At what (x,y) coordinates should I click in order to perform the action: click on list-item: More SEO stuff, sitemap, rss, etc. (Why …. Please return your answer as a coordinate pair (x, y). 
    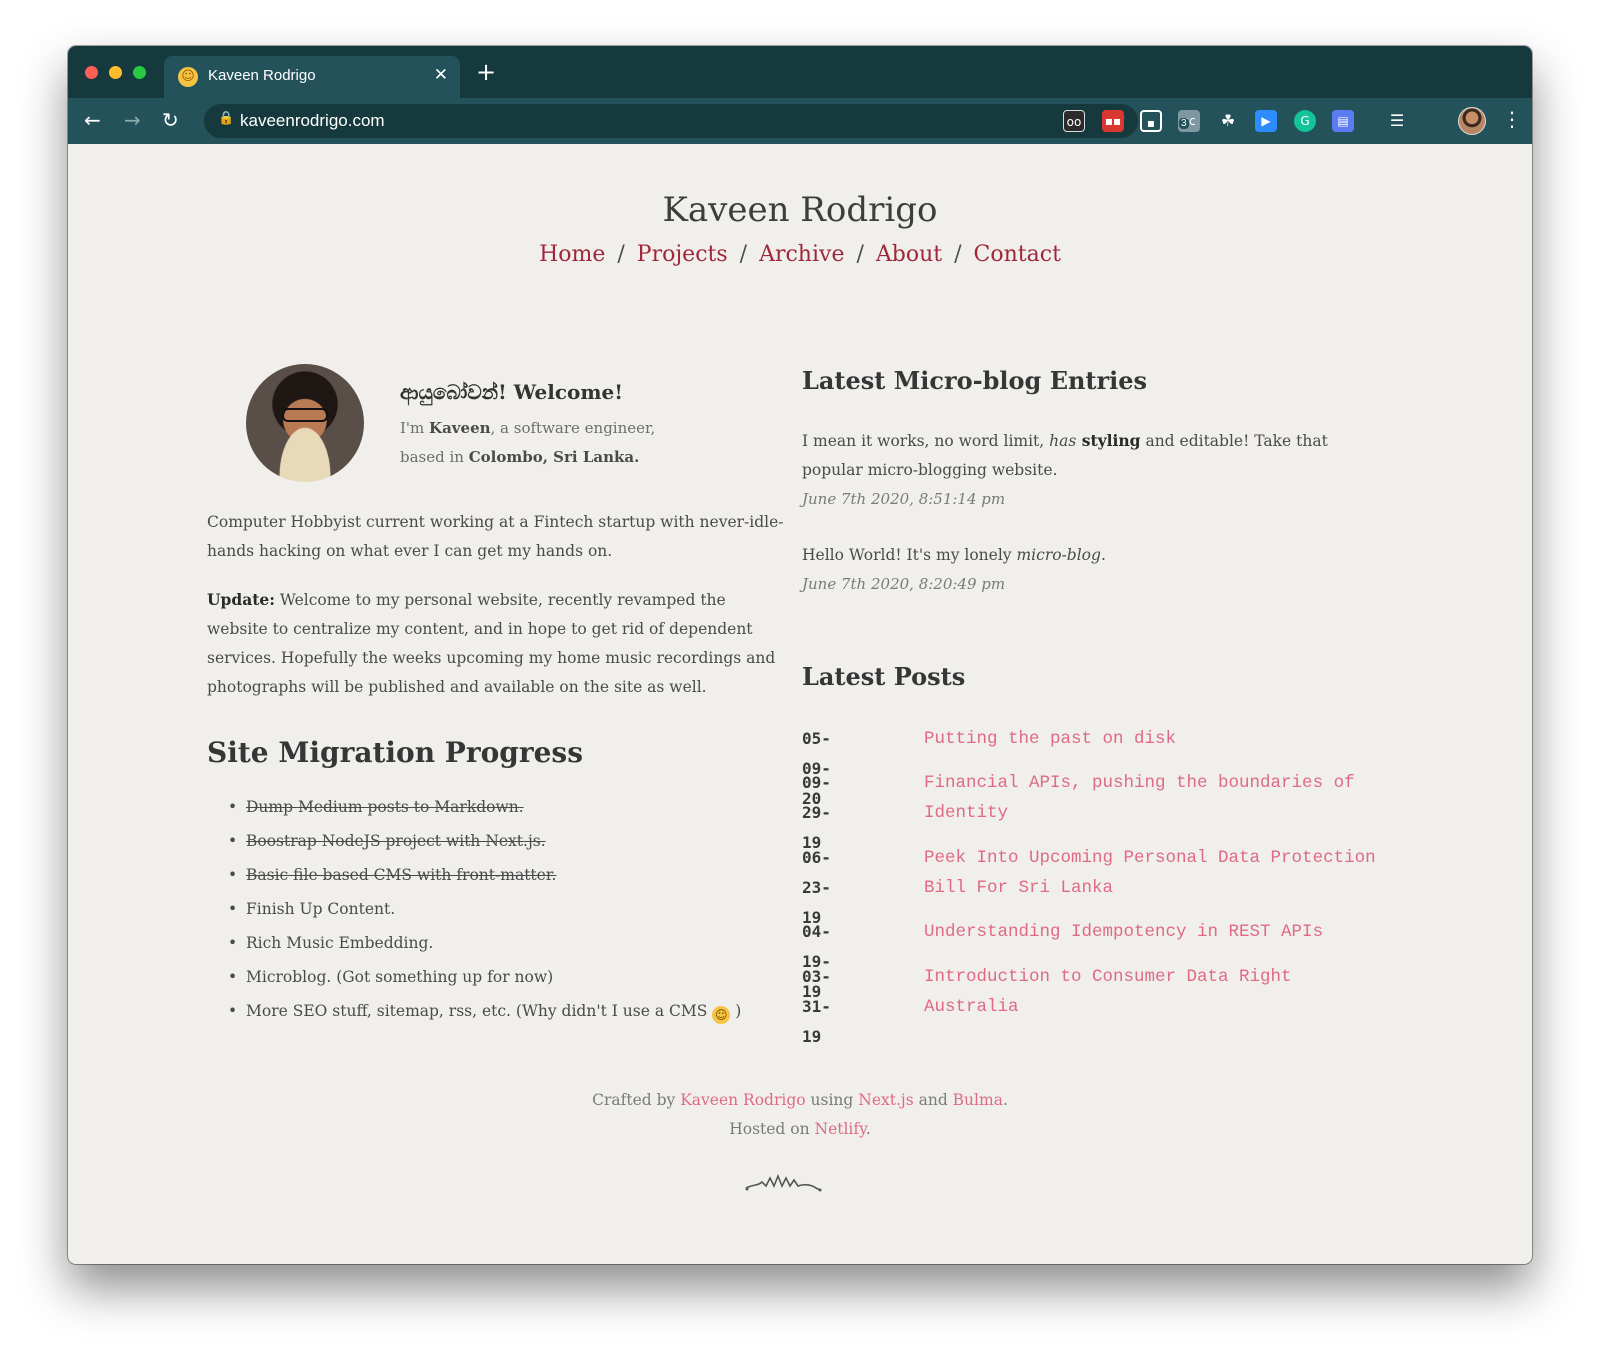
    Looking at the image, I should click on (506, 1015).